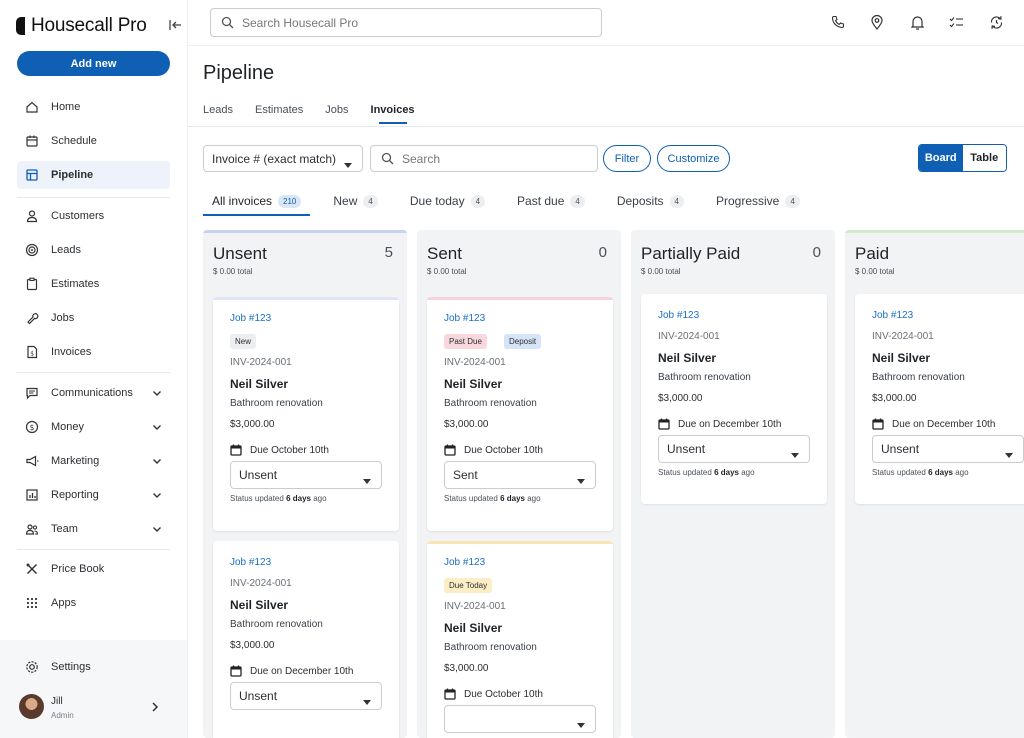 Image resolution: width=1024 pixels, height=738 pixels. I want to click on status-select-value: Unsent, so click(258, 696).